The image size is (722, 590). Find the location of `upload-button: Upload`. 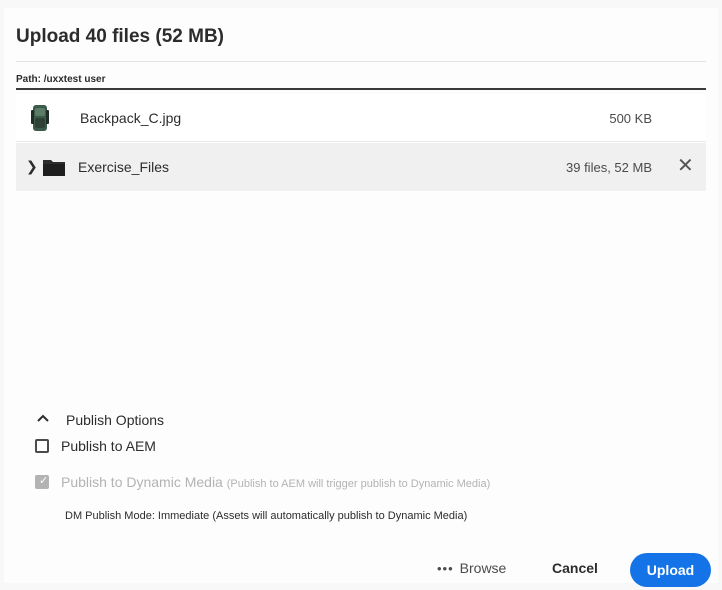

upload-button: Upload is located at coordinates (670, 570).